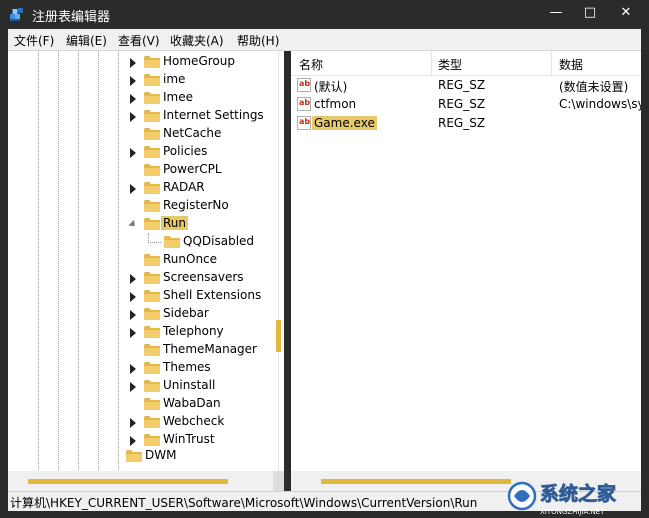 Image resolution: width=649 pixels, height=518 pixels. What do you see at coordinates (197, 40) in the screenshot?
I see `menu-favorites: 收藏夹(A)` at bounding box center [197, 40].